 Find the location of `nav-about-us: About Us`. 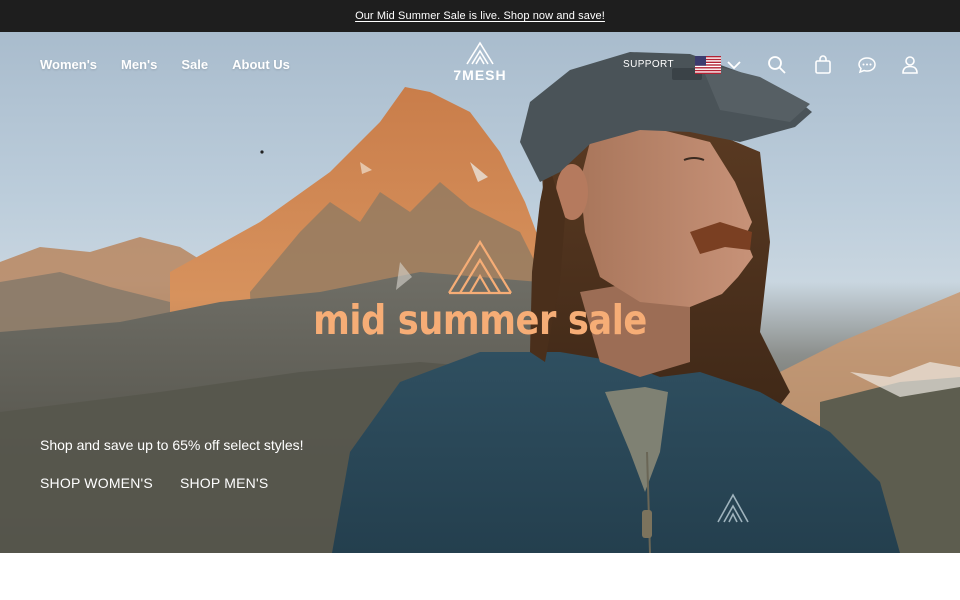

nav-about-us: About Us is located at coordinates (261, 64).